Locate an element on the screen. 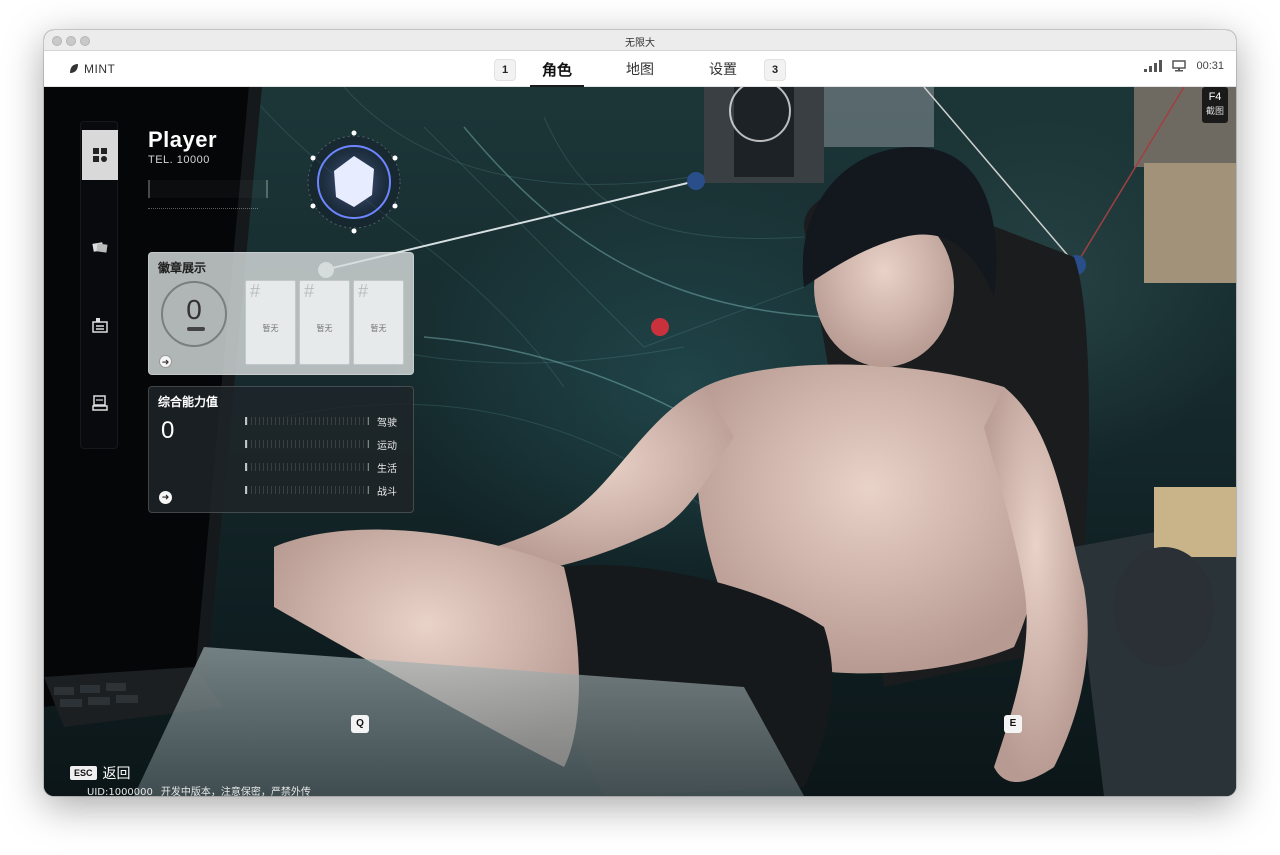 The height and width of the screenshot is (855, 1280). status-area: 00:31 is located at coordinates (1184, 66).